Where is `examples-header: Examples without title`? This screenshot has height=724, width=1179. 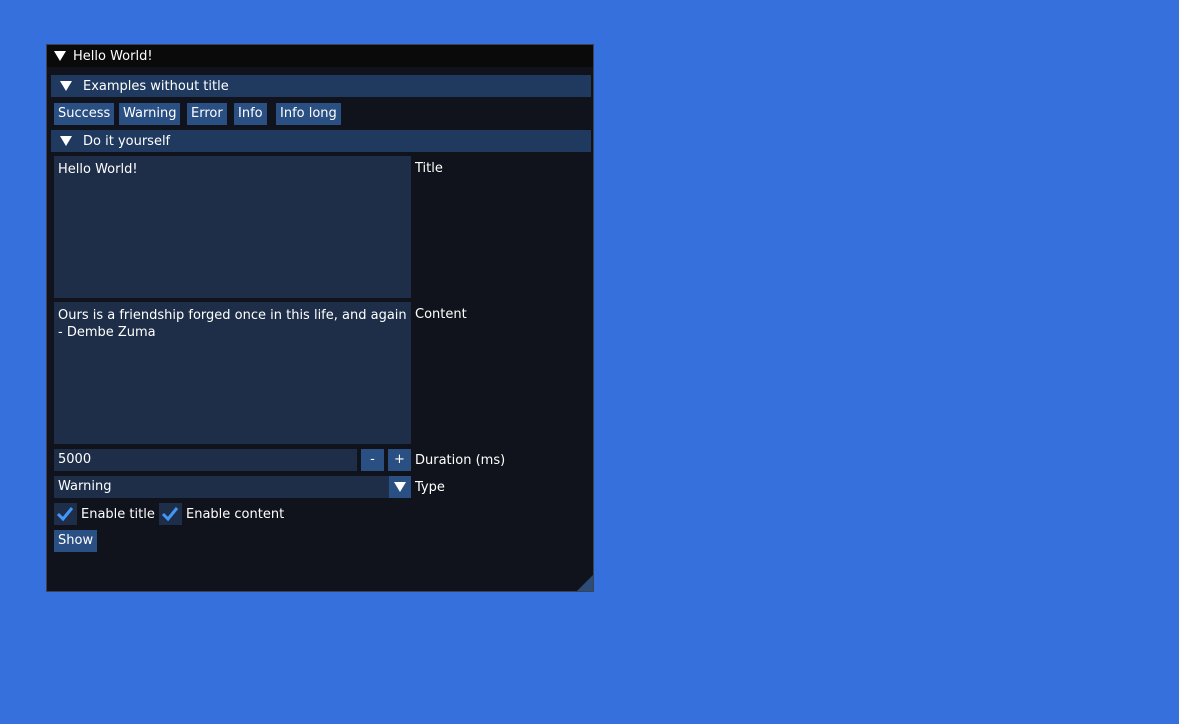
examples-header: Examples without title is located at coordinates (321, 86).